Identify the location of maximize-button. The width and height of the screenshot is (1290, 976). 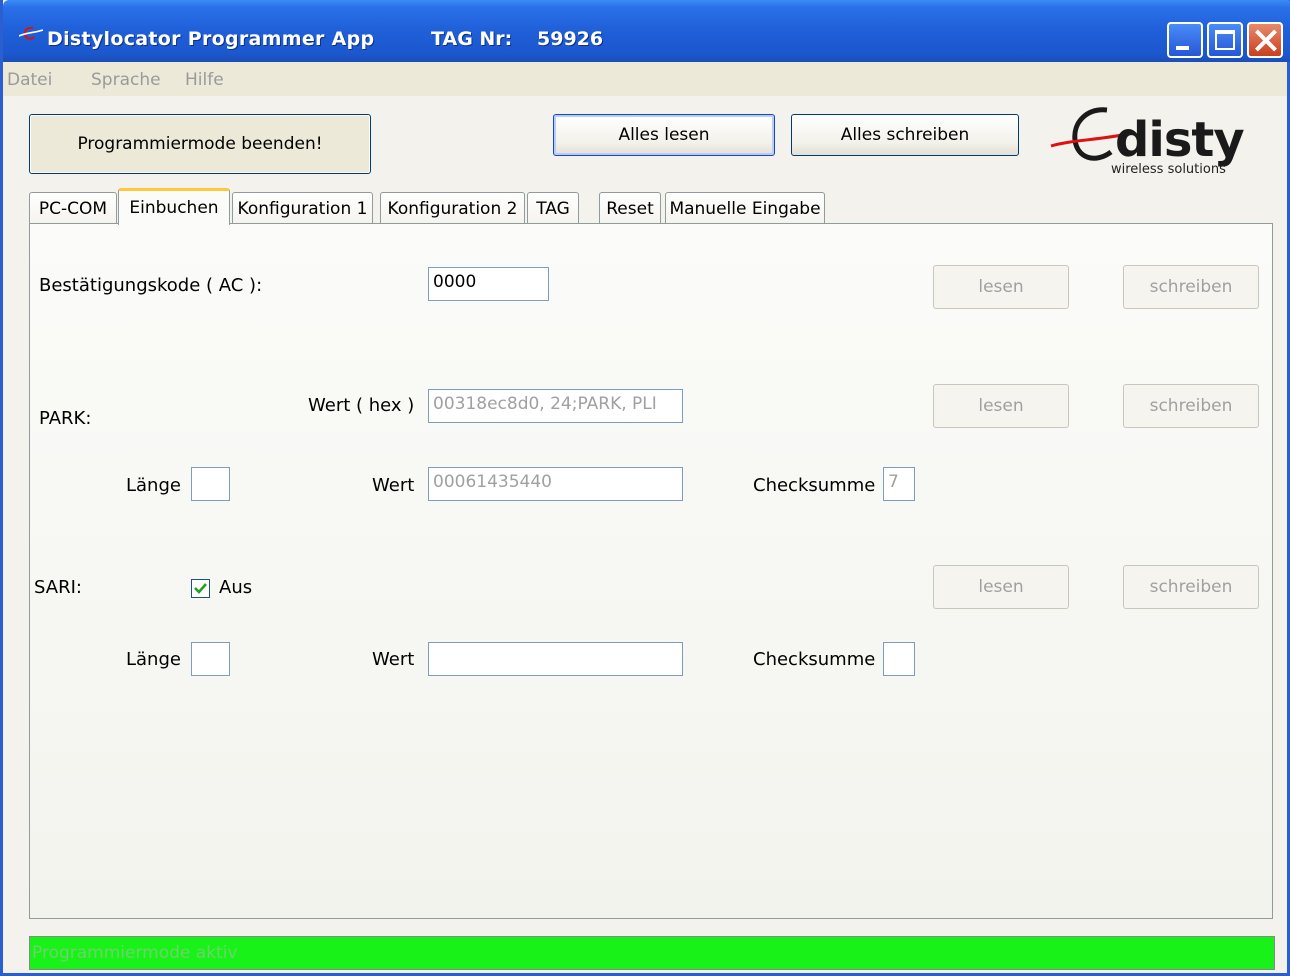
(1225, 40).